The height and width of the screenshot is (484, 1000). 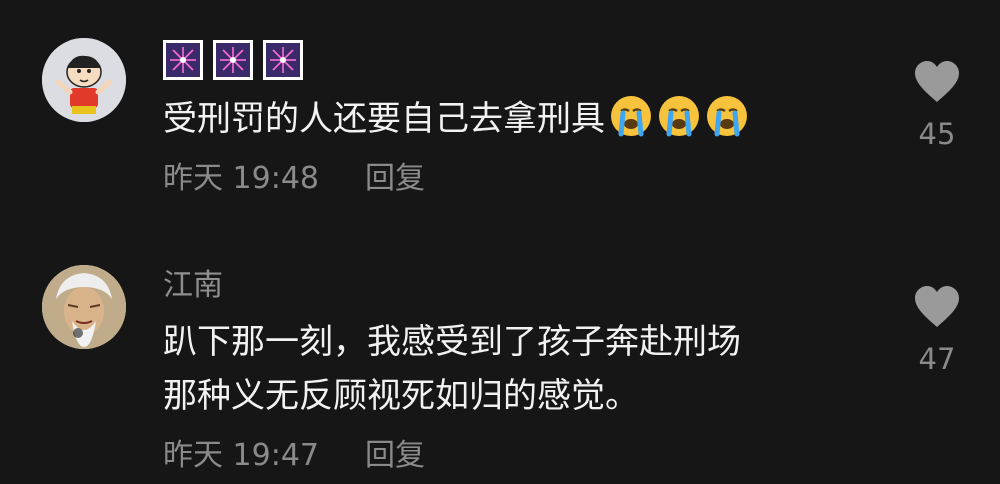 What do you see at coordinates (937, 359) in the screenshot?
I see `like-count: 47` at bounding box center [937, 359].